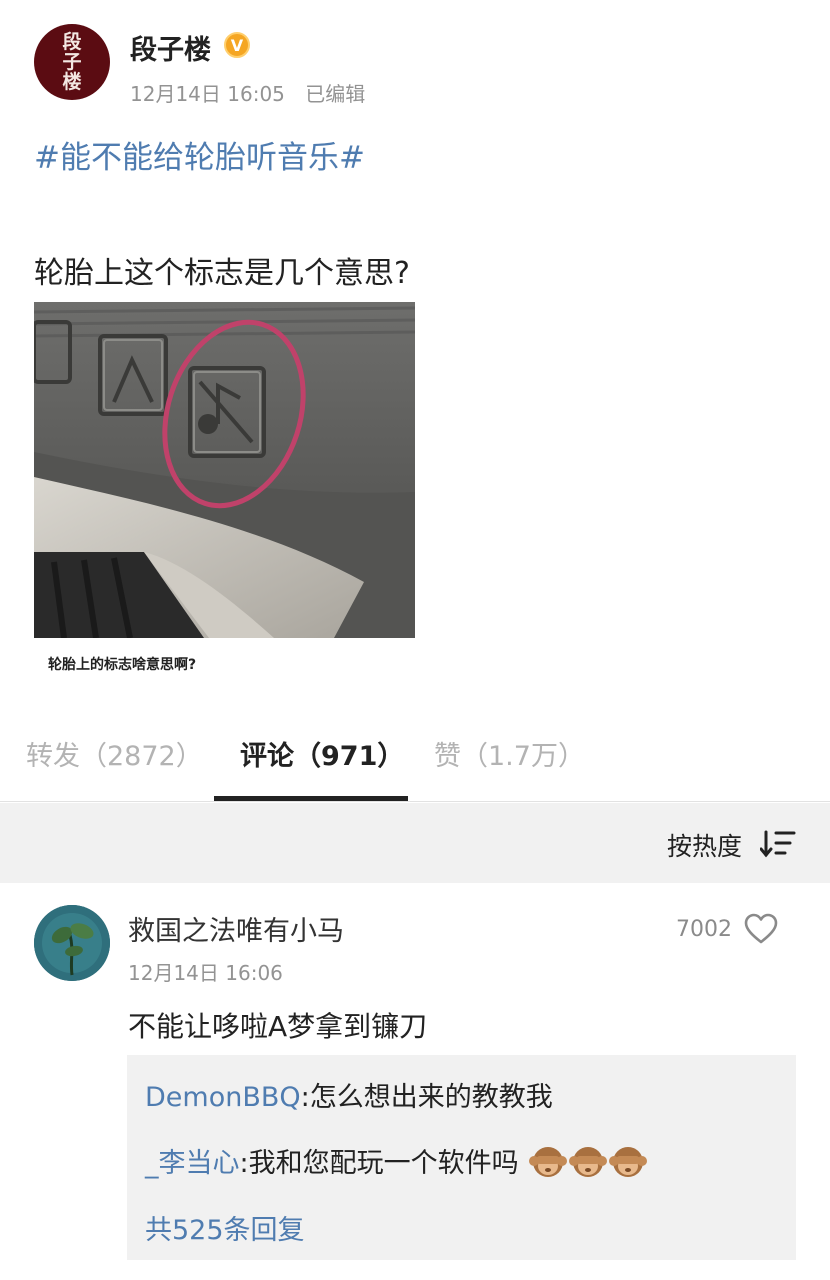 The height and width of the screenshot is (1280, 830). Describe the element at coordinates (704, 845) in the screenshot. I see `sort-label: 按热度` at that location.